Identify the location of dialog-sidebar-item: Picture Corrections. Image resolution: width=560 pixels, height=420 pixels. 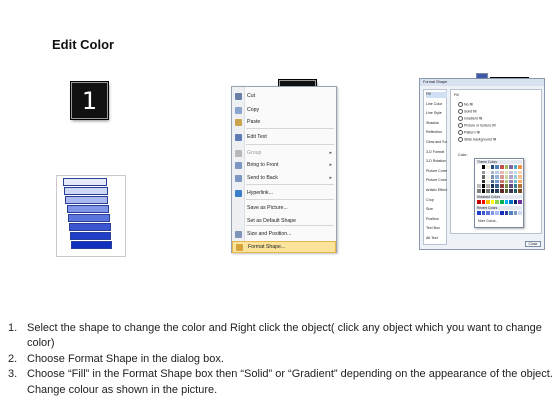
(436, 172).